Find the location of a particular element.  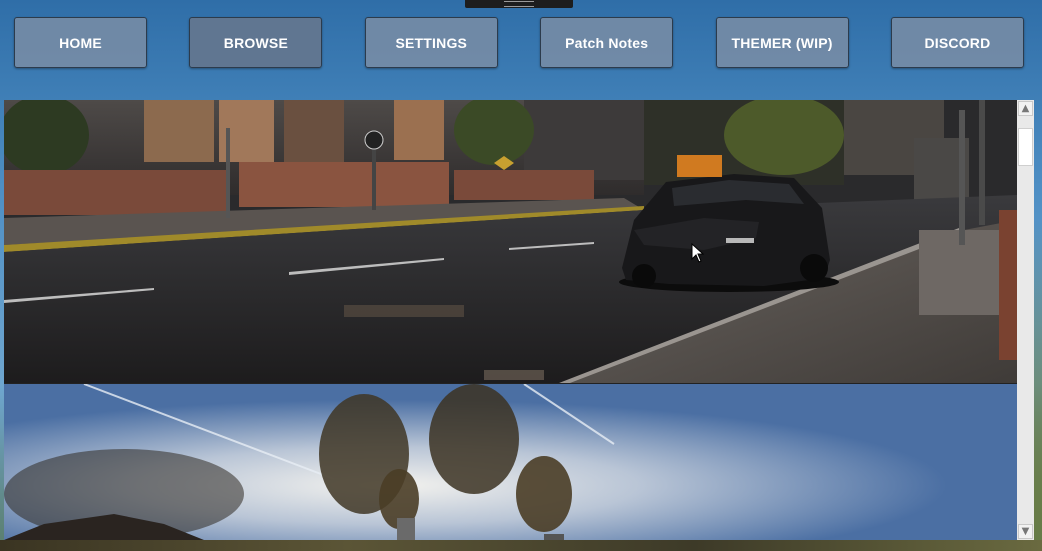

patch-notes-button: Patch Notes is located at coordinates (607, 42).